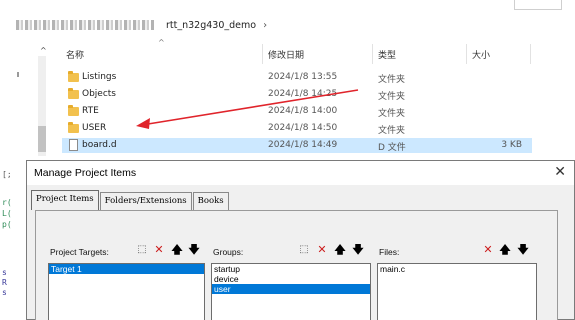  Describe the element at coordinates (126, 269) in the screenshot. I see `list-item-selected: Target 1` at that location.